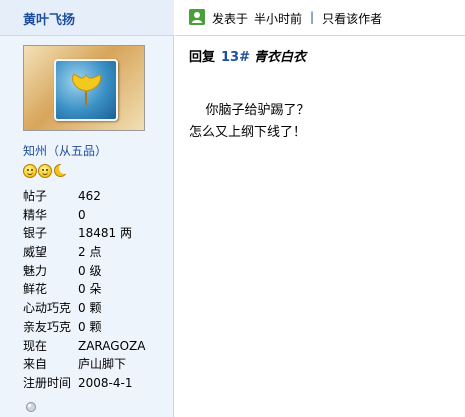 The height and width of the screenshot is (417, 465). I want to click on stat-label: 威望, so click(35, 252).